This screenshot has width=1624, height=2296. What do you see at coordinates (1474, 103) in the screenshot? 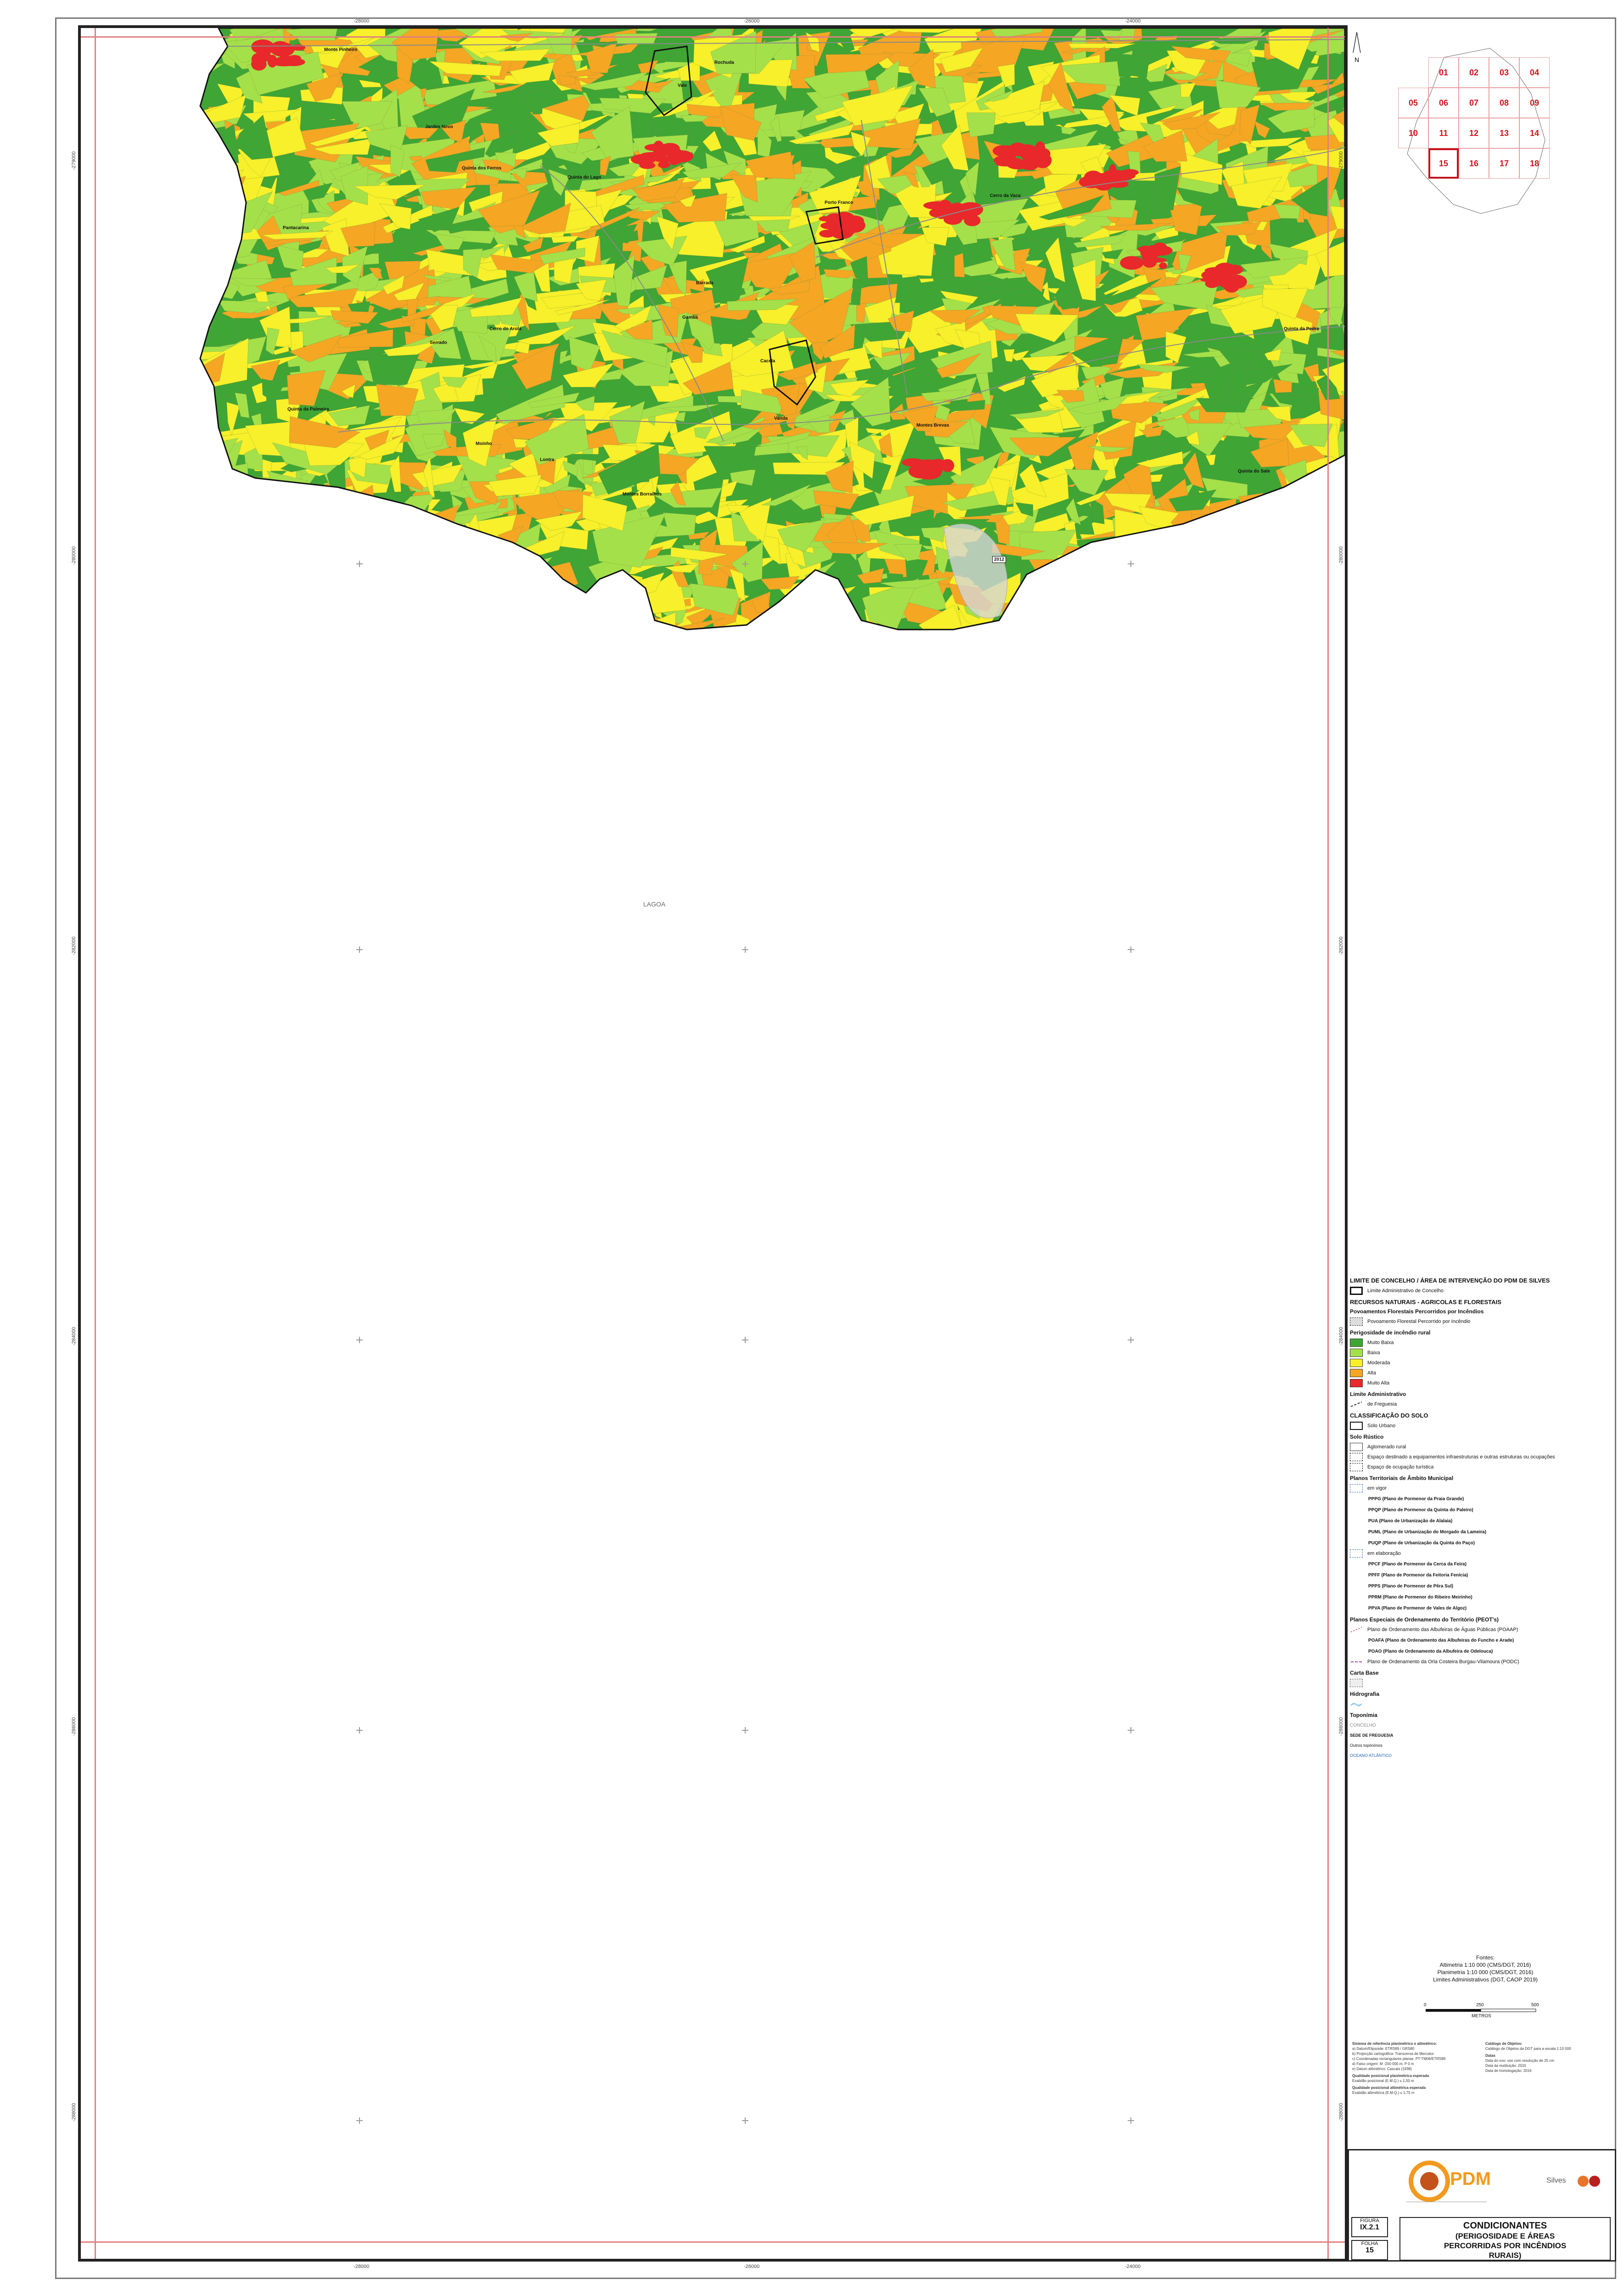
I see `sheet-index-cell-07: 07` at bounding box center [1474, 103].